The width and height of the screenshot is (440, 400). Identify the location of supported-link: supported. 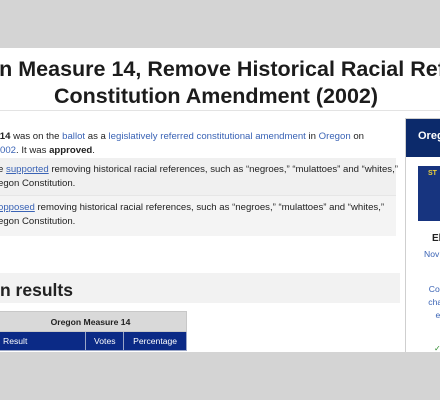
(27, 169).